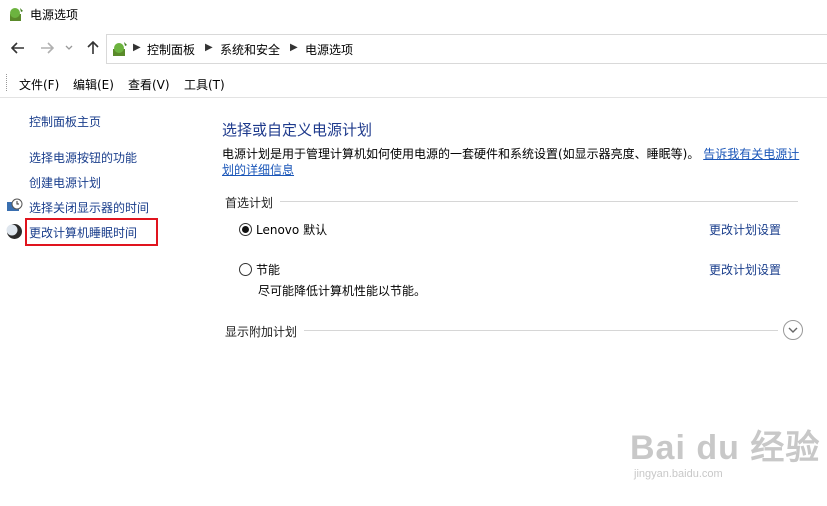 The width and height of the screenshot is (827, 506). I want to click on sidebar-create-power-plan: 创建电源计划, so click(65, 182).